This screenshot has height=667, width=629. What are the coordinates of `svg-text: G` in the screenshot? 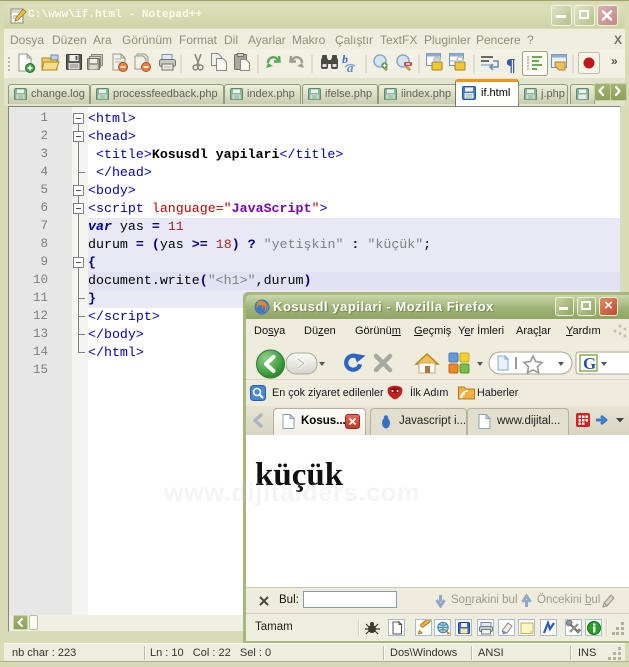 It's located at (589, 363).